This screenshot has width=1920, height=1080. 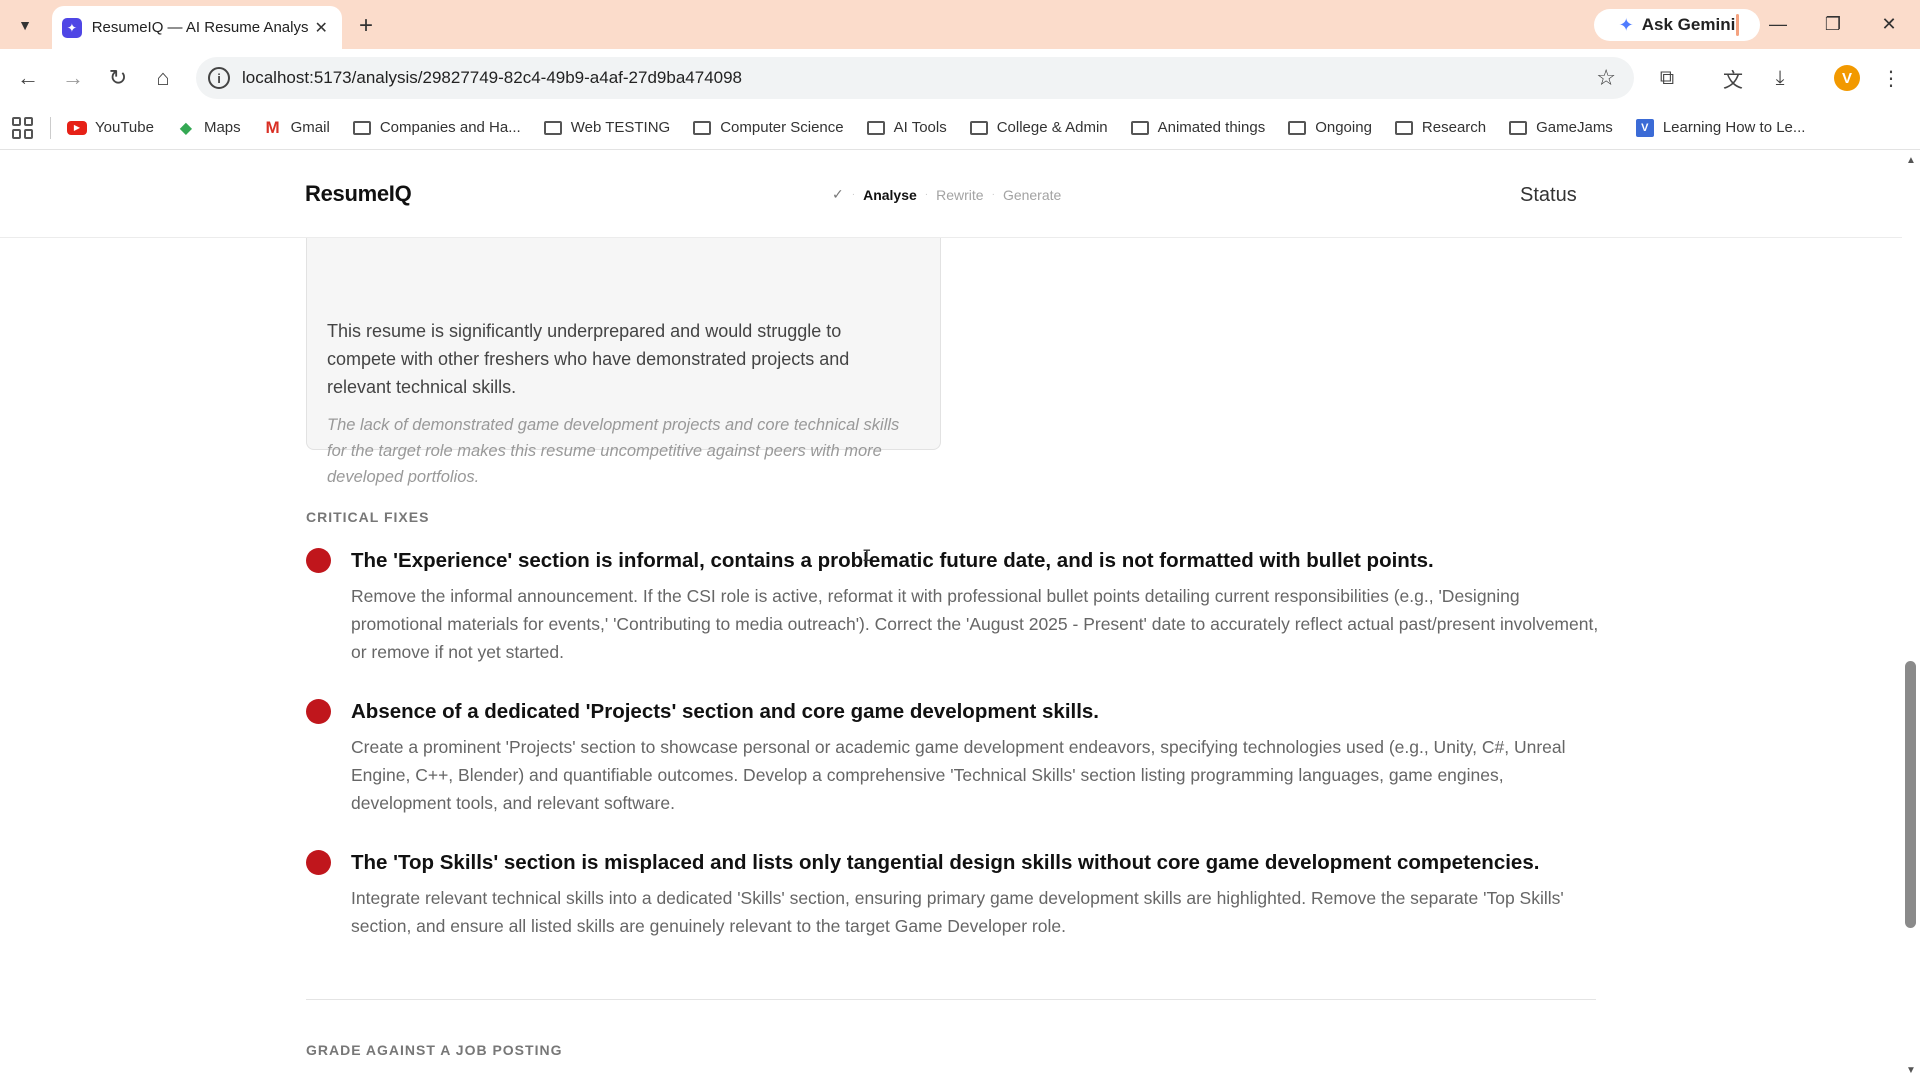 I want to click on tab-title: ResumeIQ — AI Resume Analys, so click(x=200, y=27).